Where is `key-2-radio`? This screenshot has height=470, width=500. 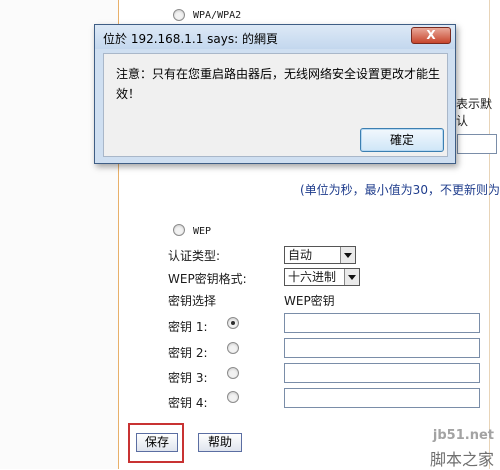 key-2-radio is located at coordinates (233, 348).